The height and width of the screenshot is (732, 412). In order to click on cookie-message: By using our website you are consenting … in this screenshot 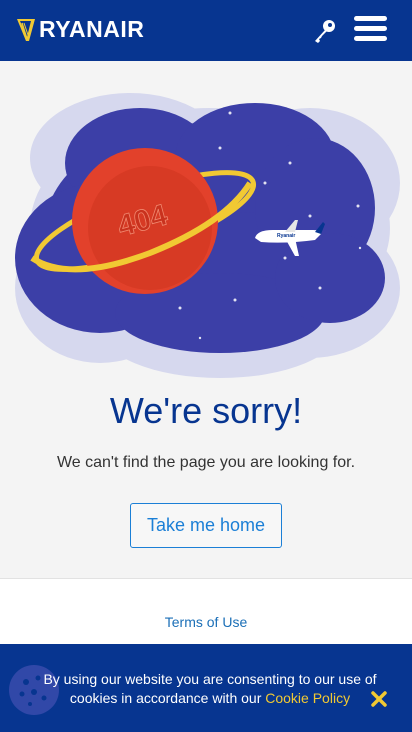, I will do `click(210, 689)`.